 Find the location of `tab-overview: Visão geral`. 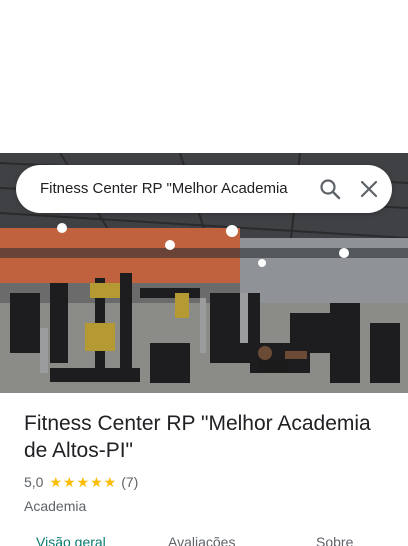

tab-overview: Visão geral is located at coordinates (71, 540).